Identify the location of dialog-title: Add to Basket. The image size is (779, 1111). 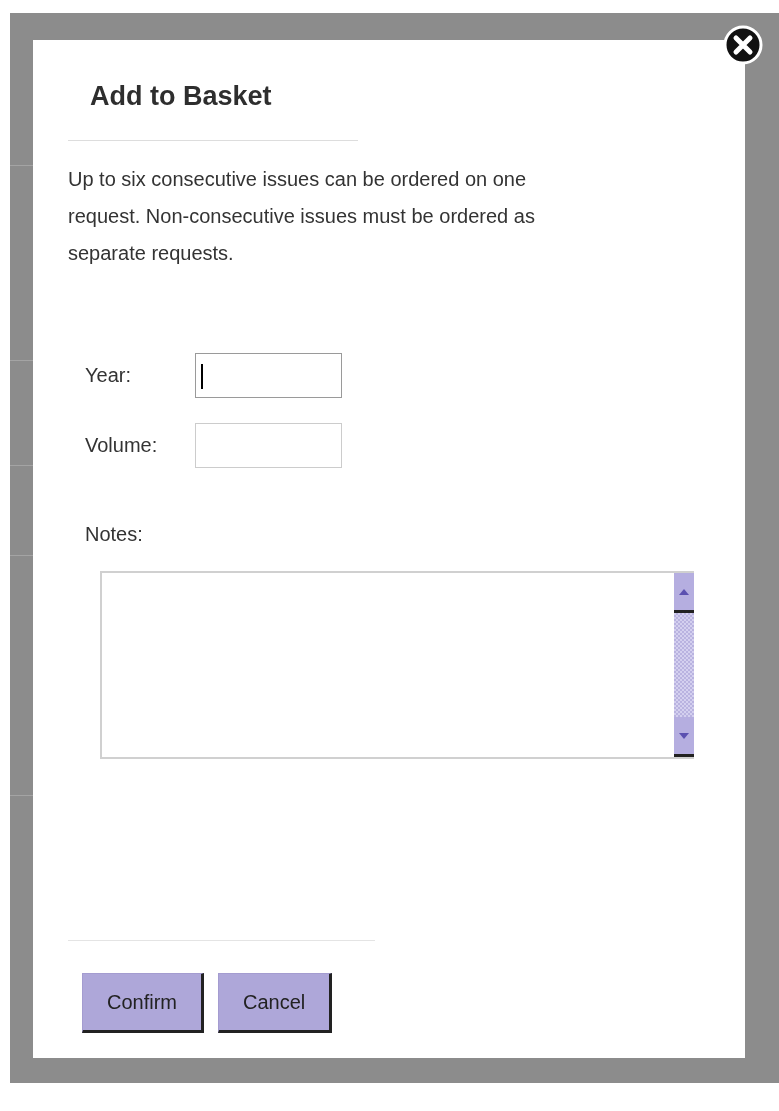
(181, 96).